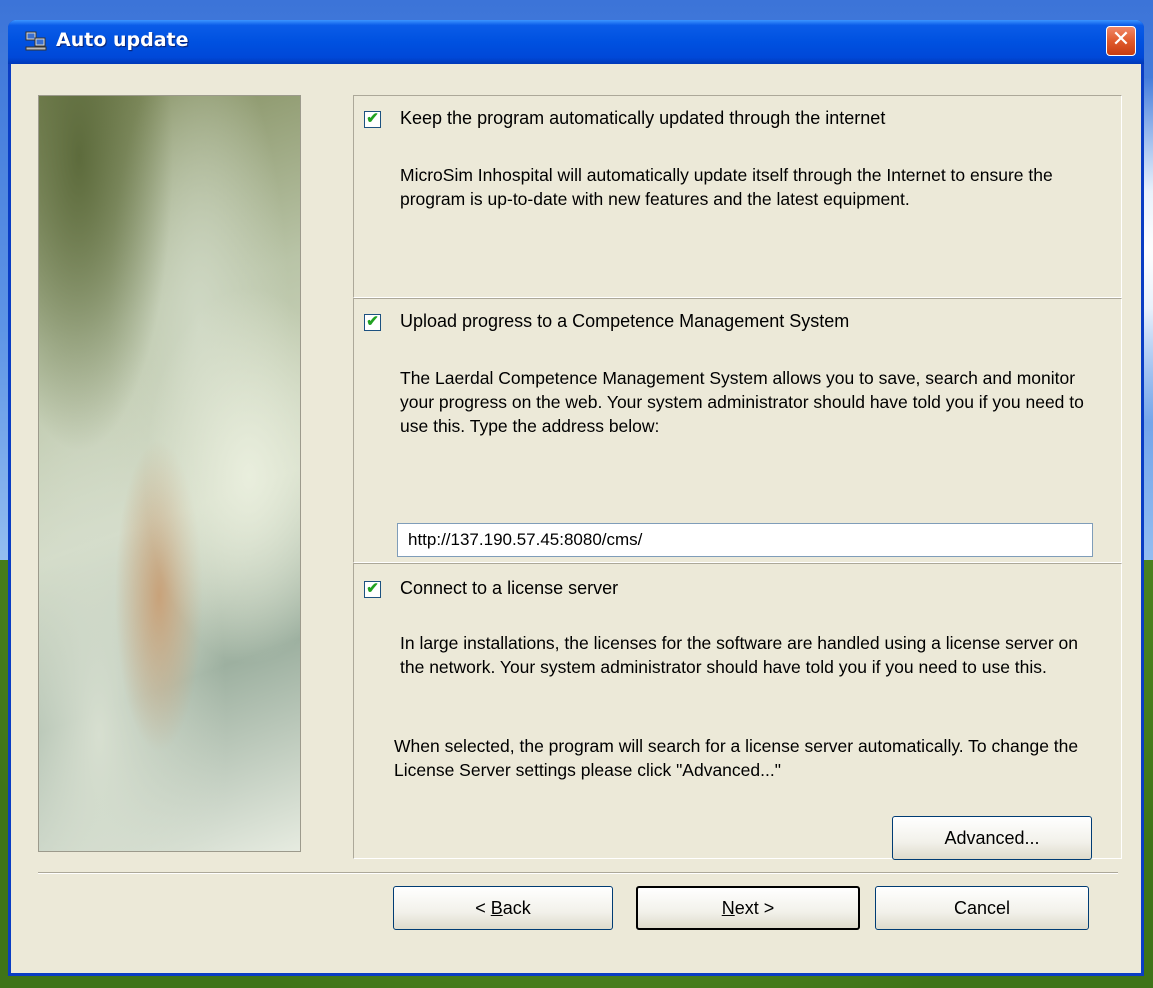  What do you see at coordinates (745, 540) in the screenshot?
I see `cms-address-input: http://137.190.57.45:8080/cms/` at bounding box center [745, 540].